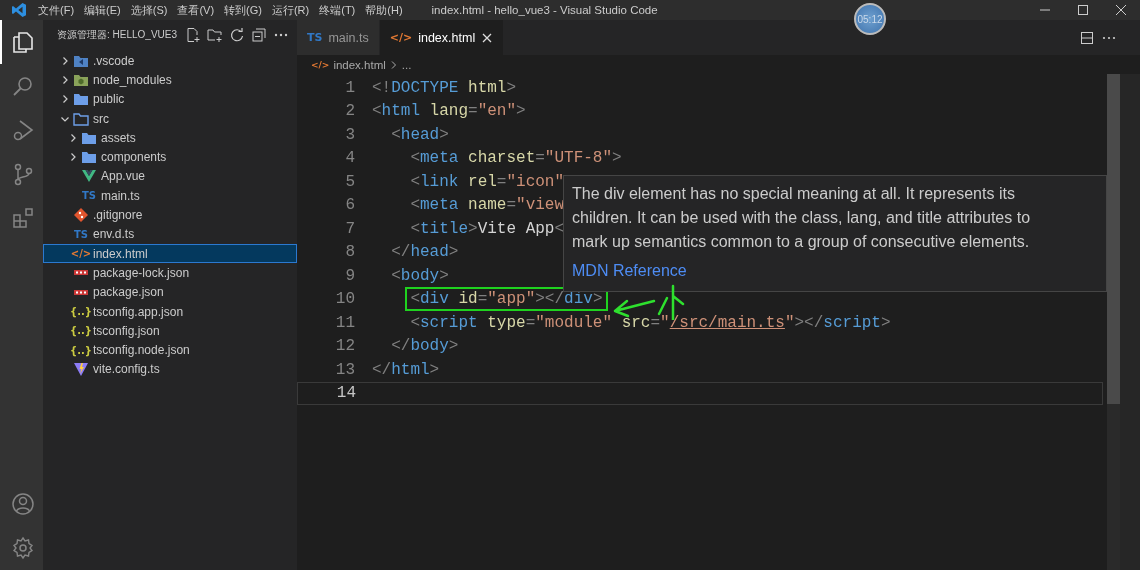 Image resolution: width=1140 pixels, height=570 pixels. What do you see at coordinates (629, 270) in the screenshot?
I see `reference-link: MDN Reference` at bounding box center [629, 270].